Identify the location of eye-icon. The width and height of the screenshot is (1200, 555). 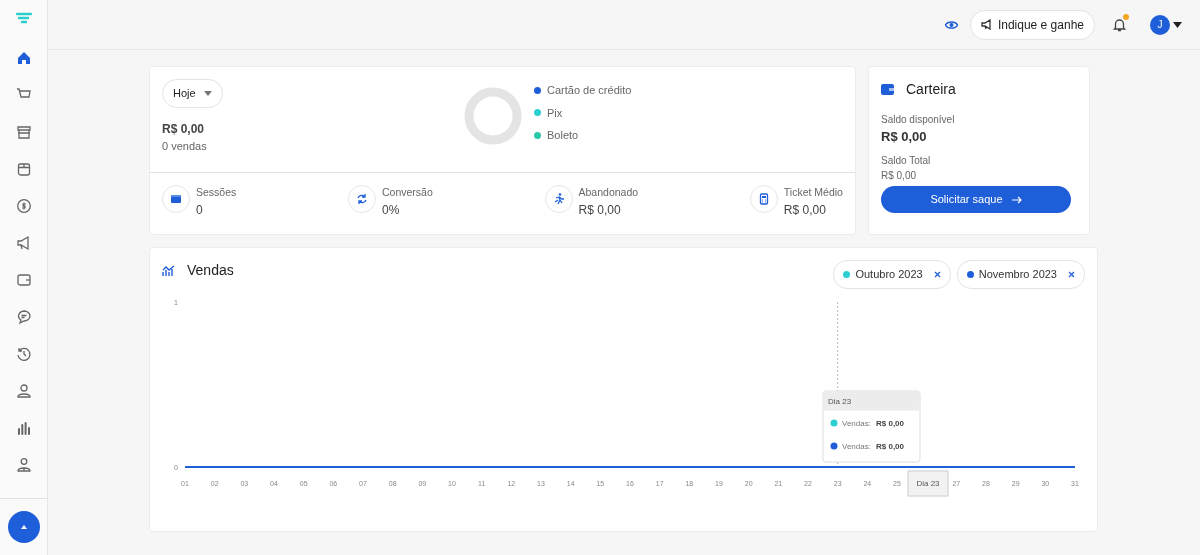
(951, 24).